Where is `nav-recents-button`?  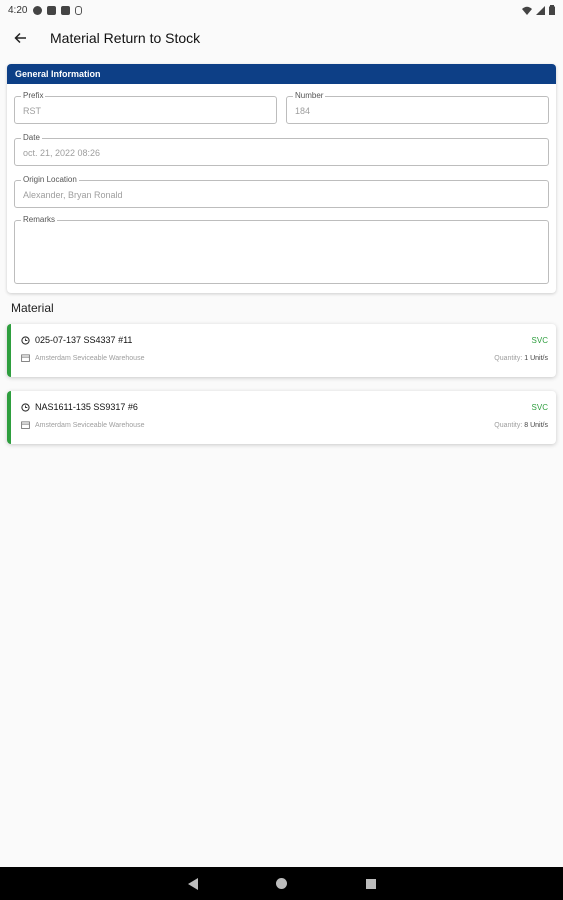
nav-recents-button is located at coordinates (371, 884).